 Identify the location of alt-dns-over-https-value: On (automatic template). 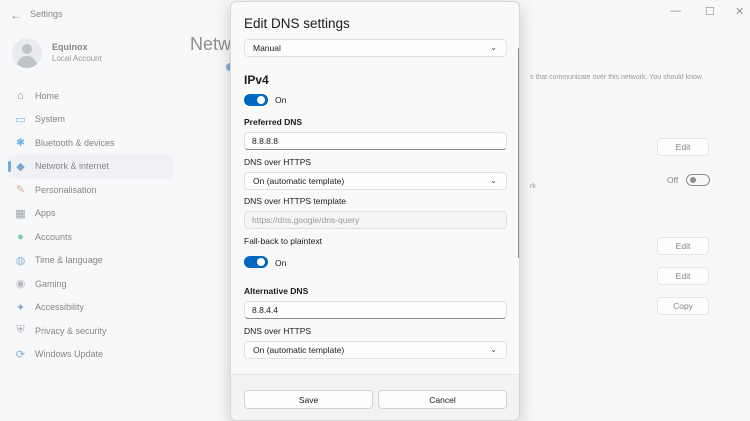
(299, 350).